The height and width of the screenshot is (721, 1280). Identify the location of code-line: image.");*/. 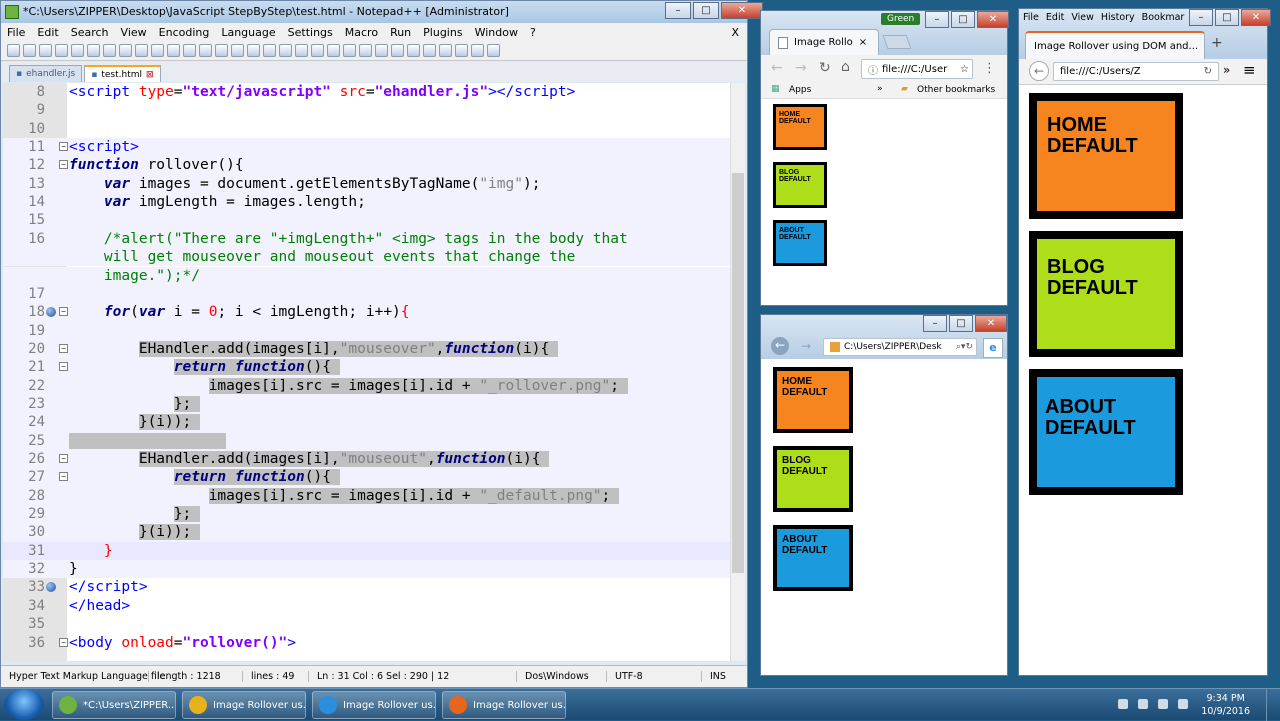
(366, 275).